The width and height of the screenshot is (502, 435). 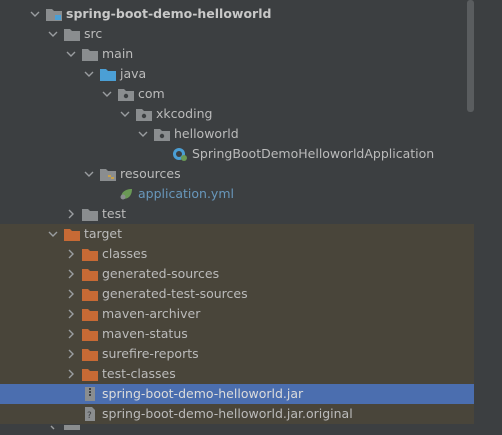 I want to click on tree-row-java: java, so click(x=237, y=74).